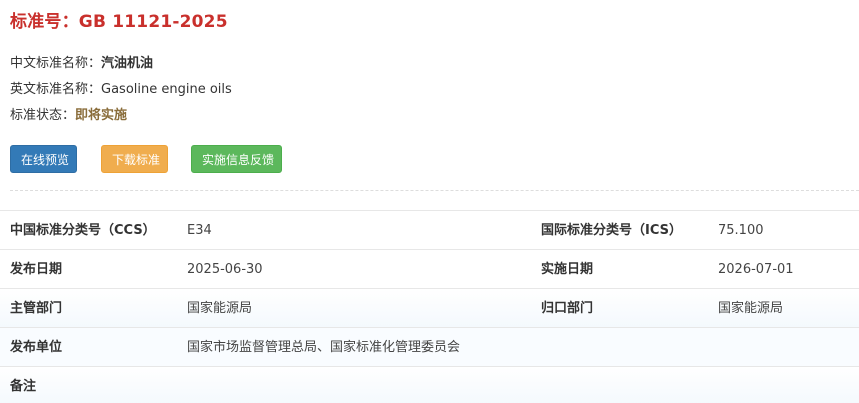 The width and height of the screenshot is (859, 403). I want to click on issuing-unit-value: 国家市场监督管理总局、国家标准化管理委员会, so click(324, 347).